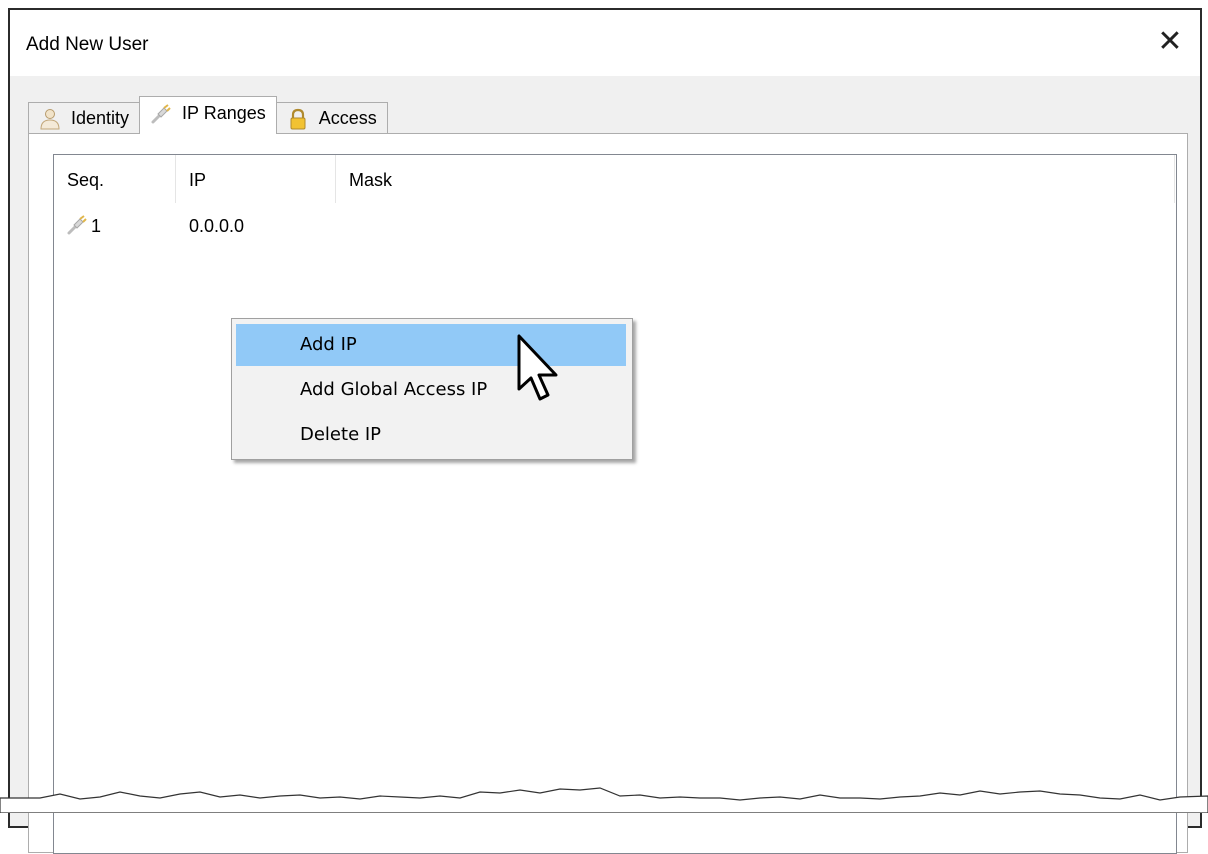 Image resolution: width=1208 pixels, height=854 pixels. I want to click on menu-item-add-ip: Add IP, so click(431, 345).